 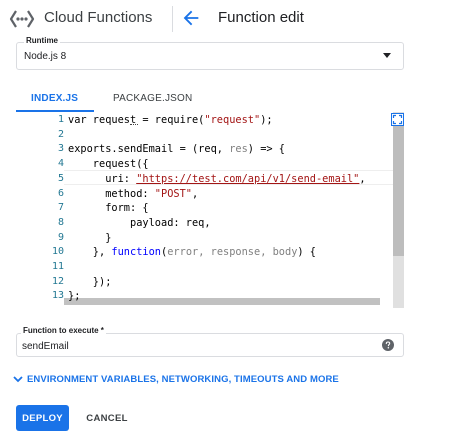 I want to click on header-divider, so click(x=172, y=19).